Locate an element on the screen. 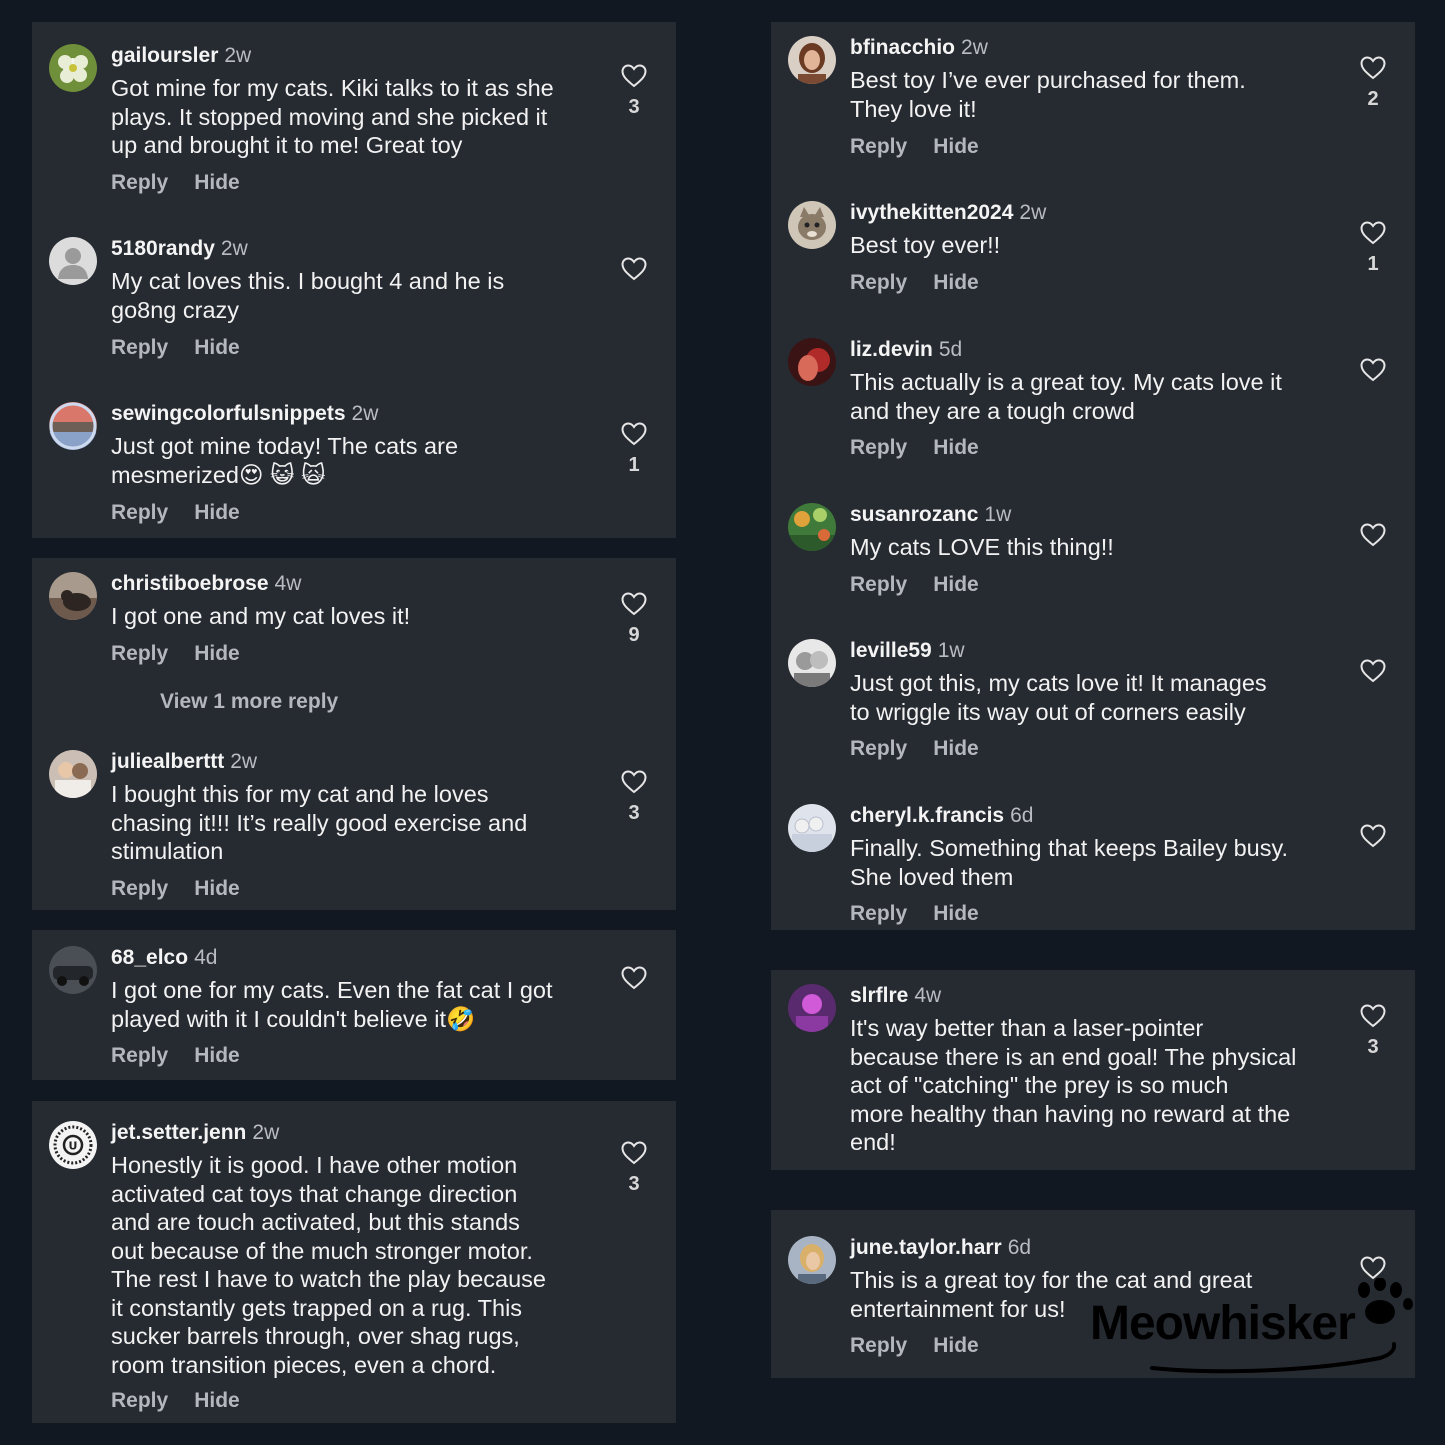  default-avatar is located at coordinates (73, 261).